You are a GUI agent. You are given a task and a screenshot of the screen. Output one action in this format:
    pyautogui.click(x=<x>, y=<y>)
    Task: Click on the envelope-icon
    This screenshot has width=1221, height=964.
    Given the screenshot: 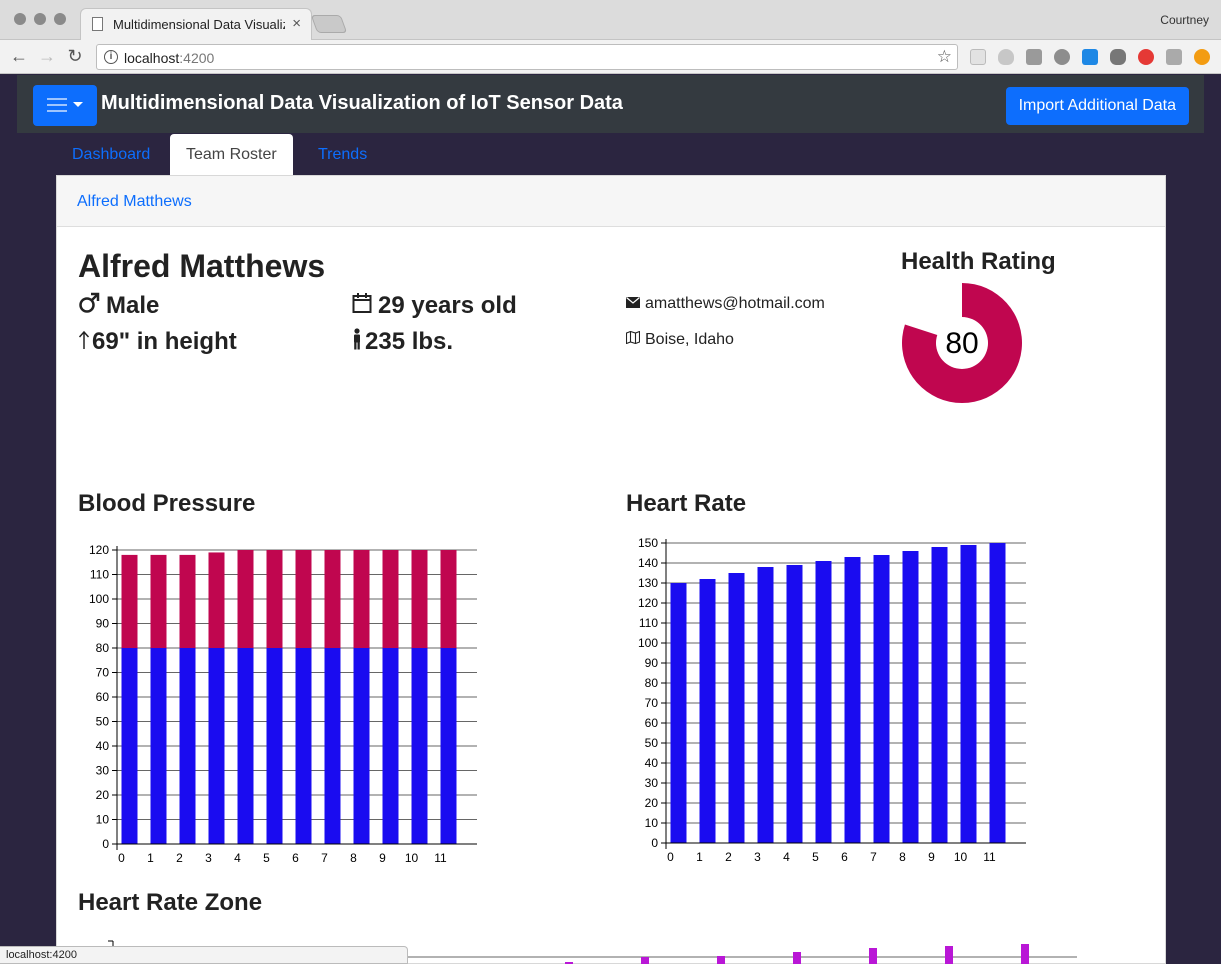 What is the action you would take?
    pyautogui.click(x=633, y=304)
    